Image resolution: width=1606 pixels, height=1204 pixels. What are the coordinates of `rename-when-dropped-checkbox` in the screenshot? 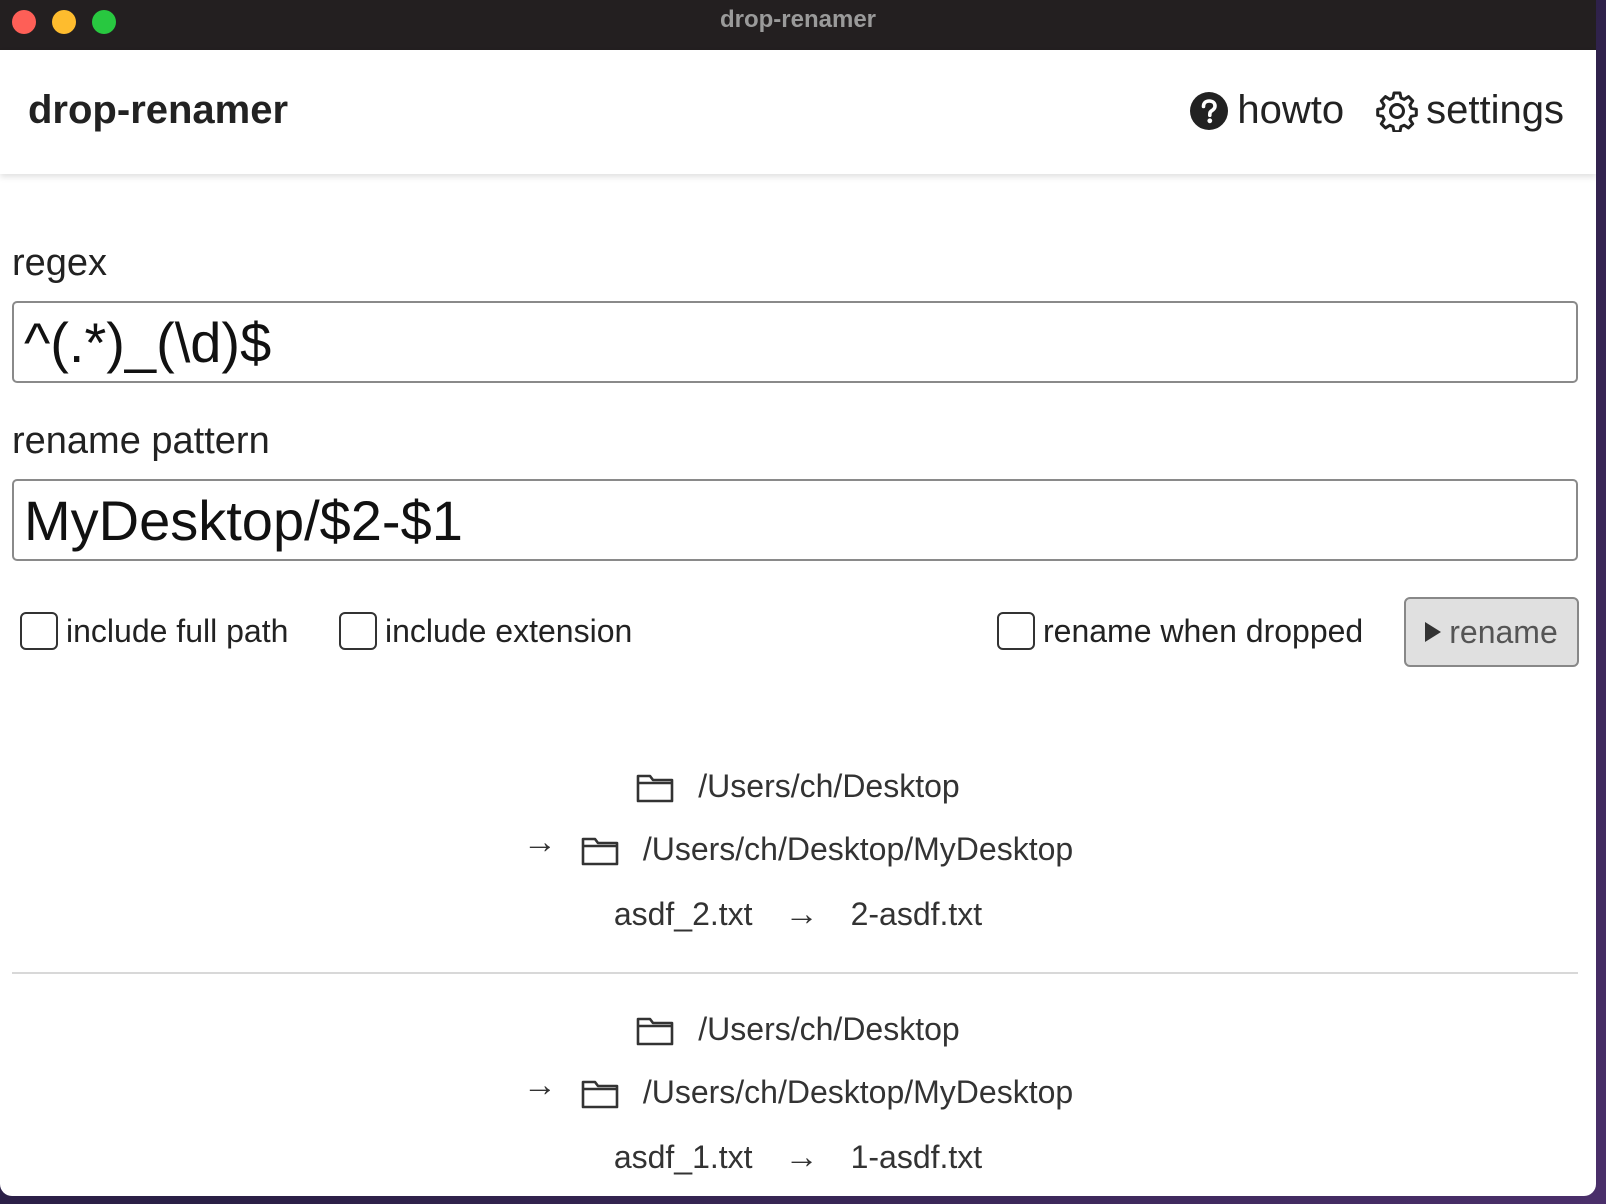 It's located at (1016, 631).